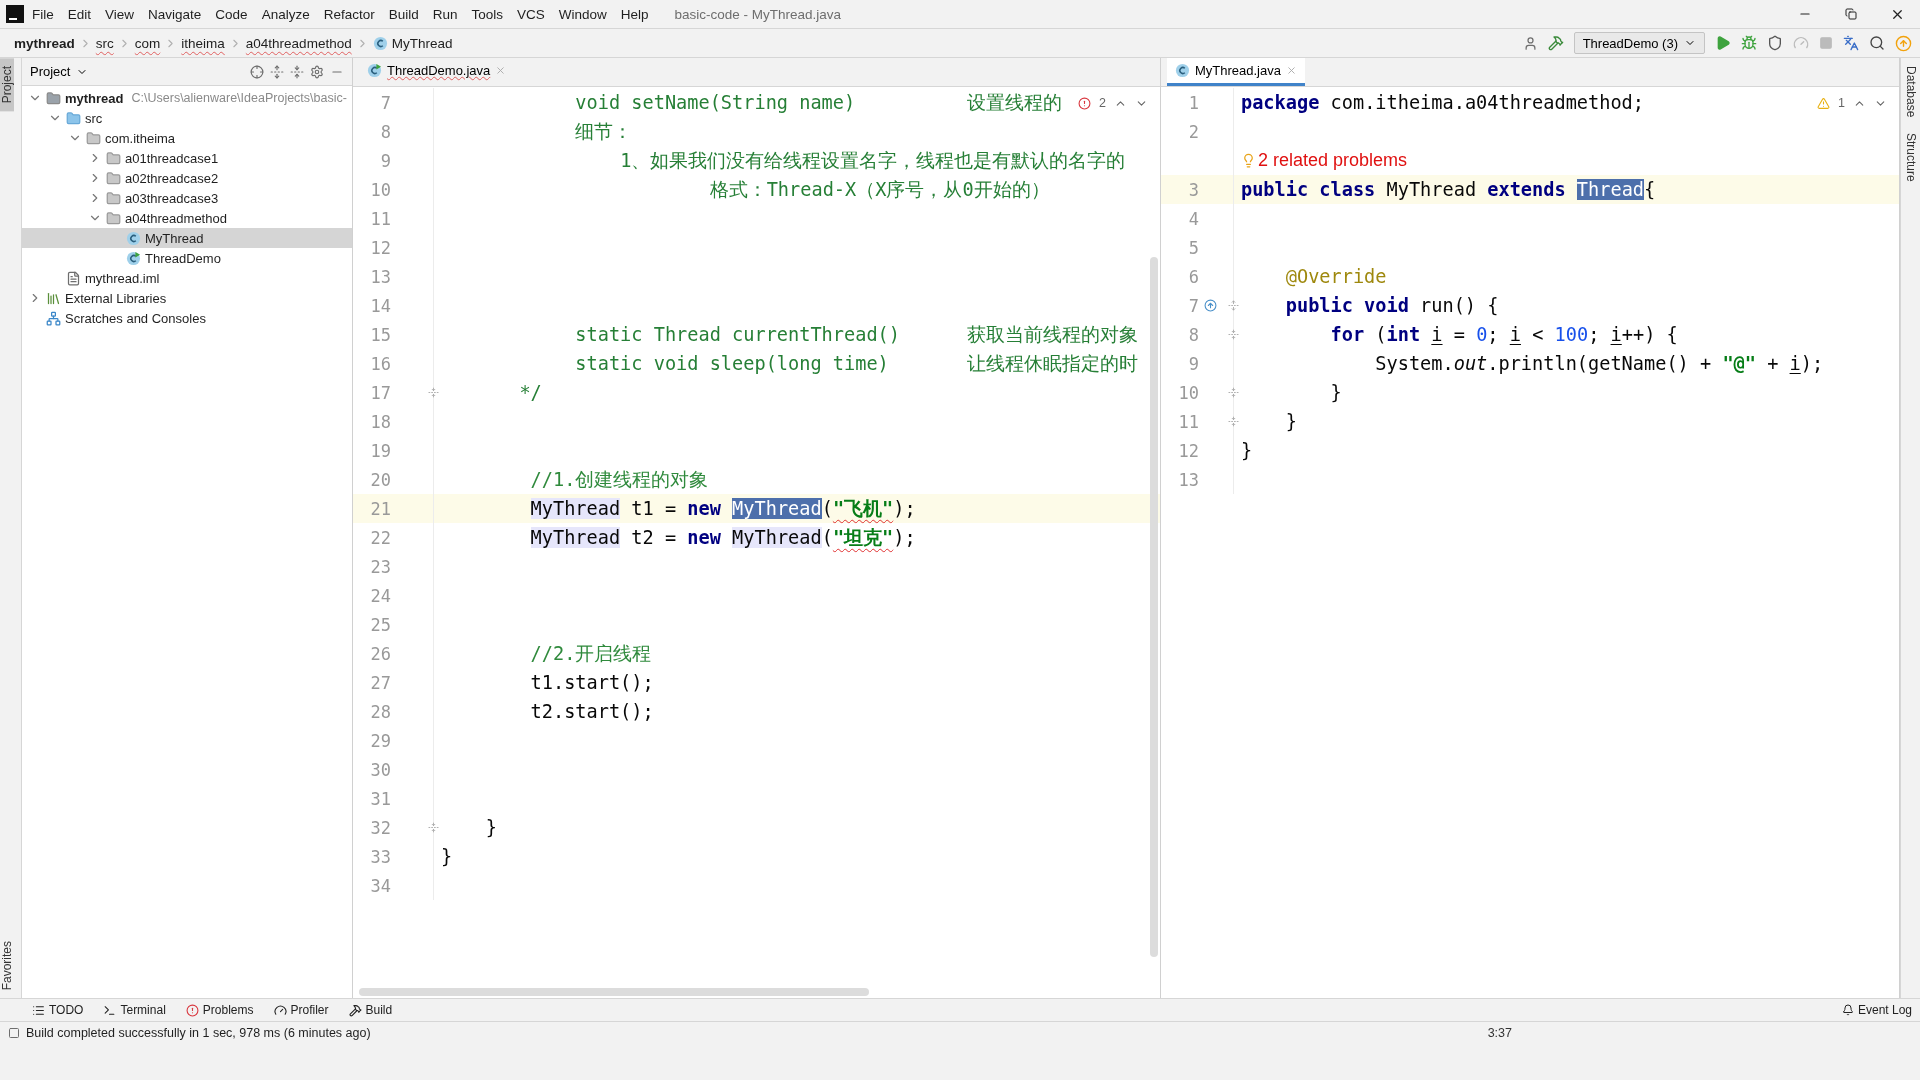 Image resolution: width=1920 pixels, height=1080 pixels. What do you see at coordinates (1182, 70) in the screenshot?
I see `class-icon` at bounding box center [1182, 70].